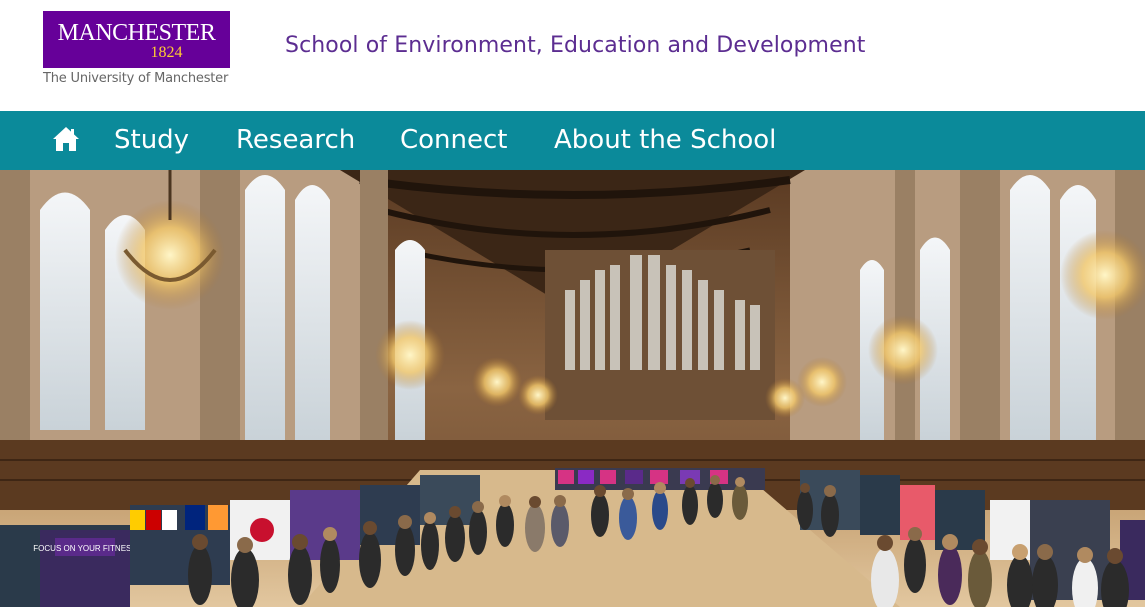  I want to click on logo-wordmark: MANCHESTER, so click(136, 32).